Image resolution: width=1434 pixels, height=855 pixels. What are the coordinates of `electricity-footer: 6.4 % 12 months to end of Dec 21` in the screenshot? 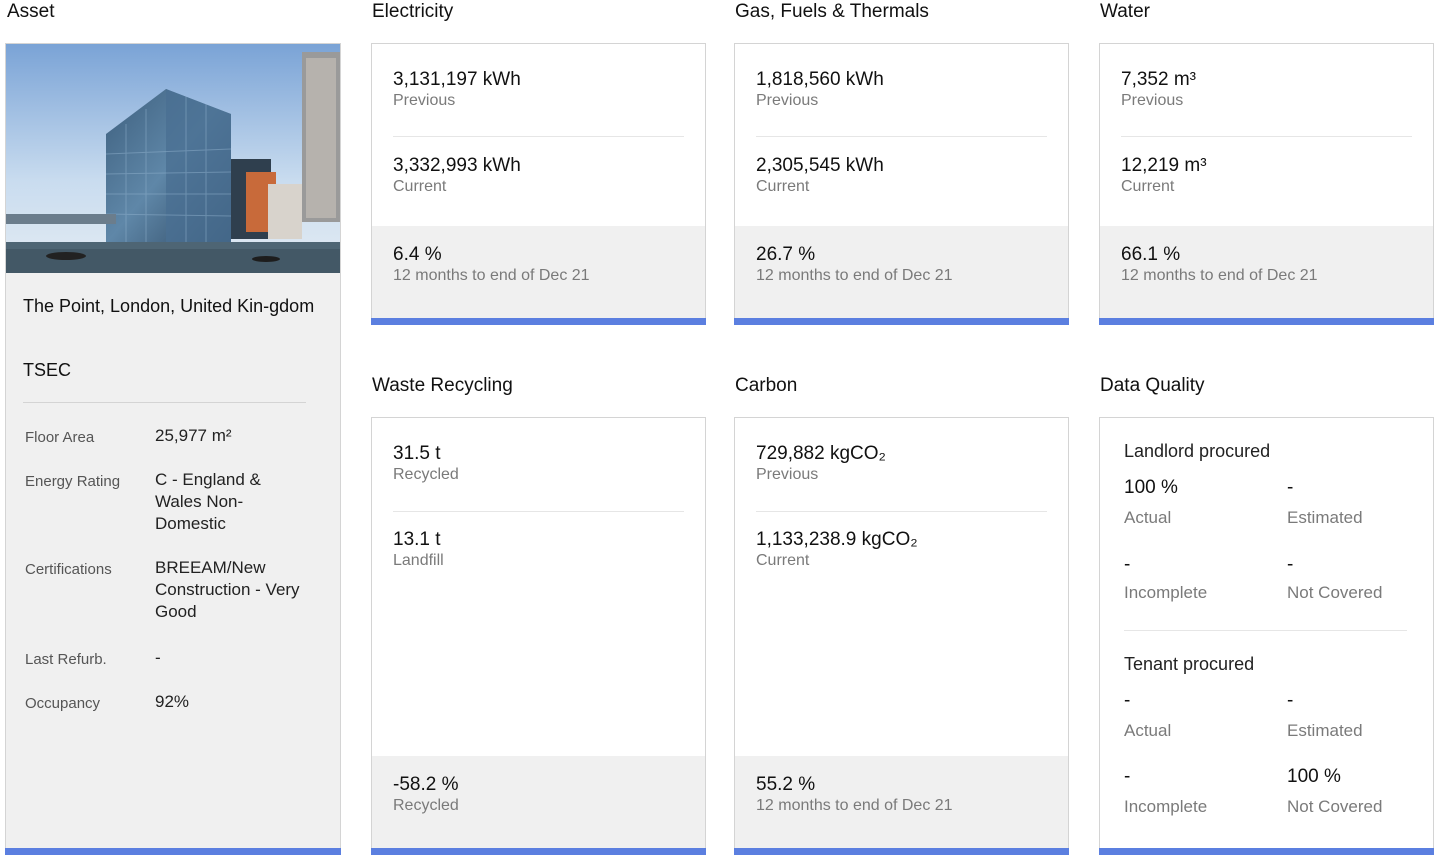 It's located at (538, 272).